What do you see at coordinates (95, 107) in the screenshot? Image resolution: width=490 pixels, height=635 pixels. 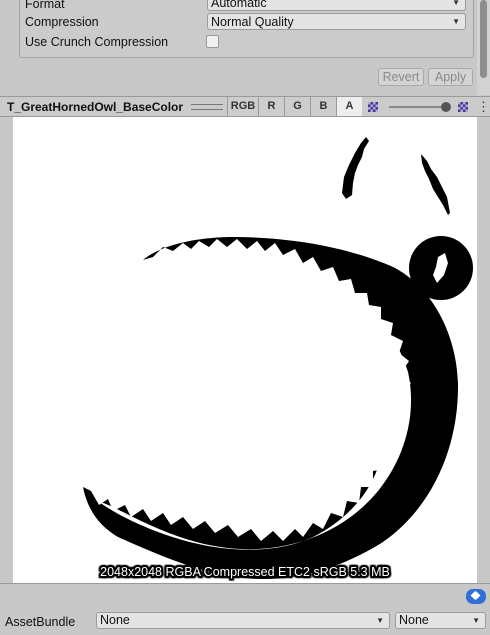 I see `preview-title: T_GreatHornedOwl_BaseColor` at bounding box center [95, 107].